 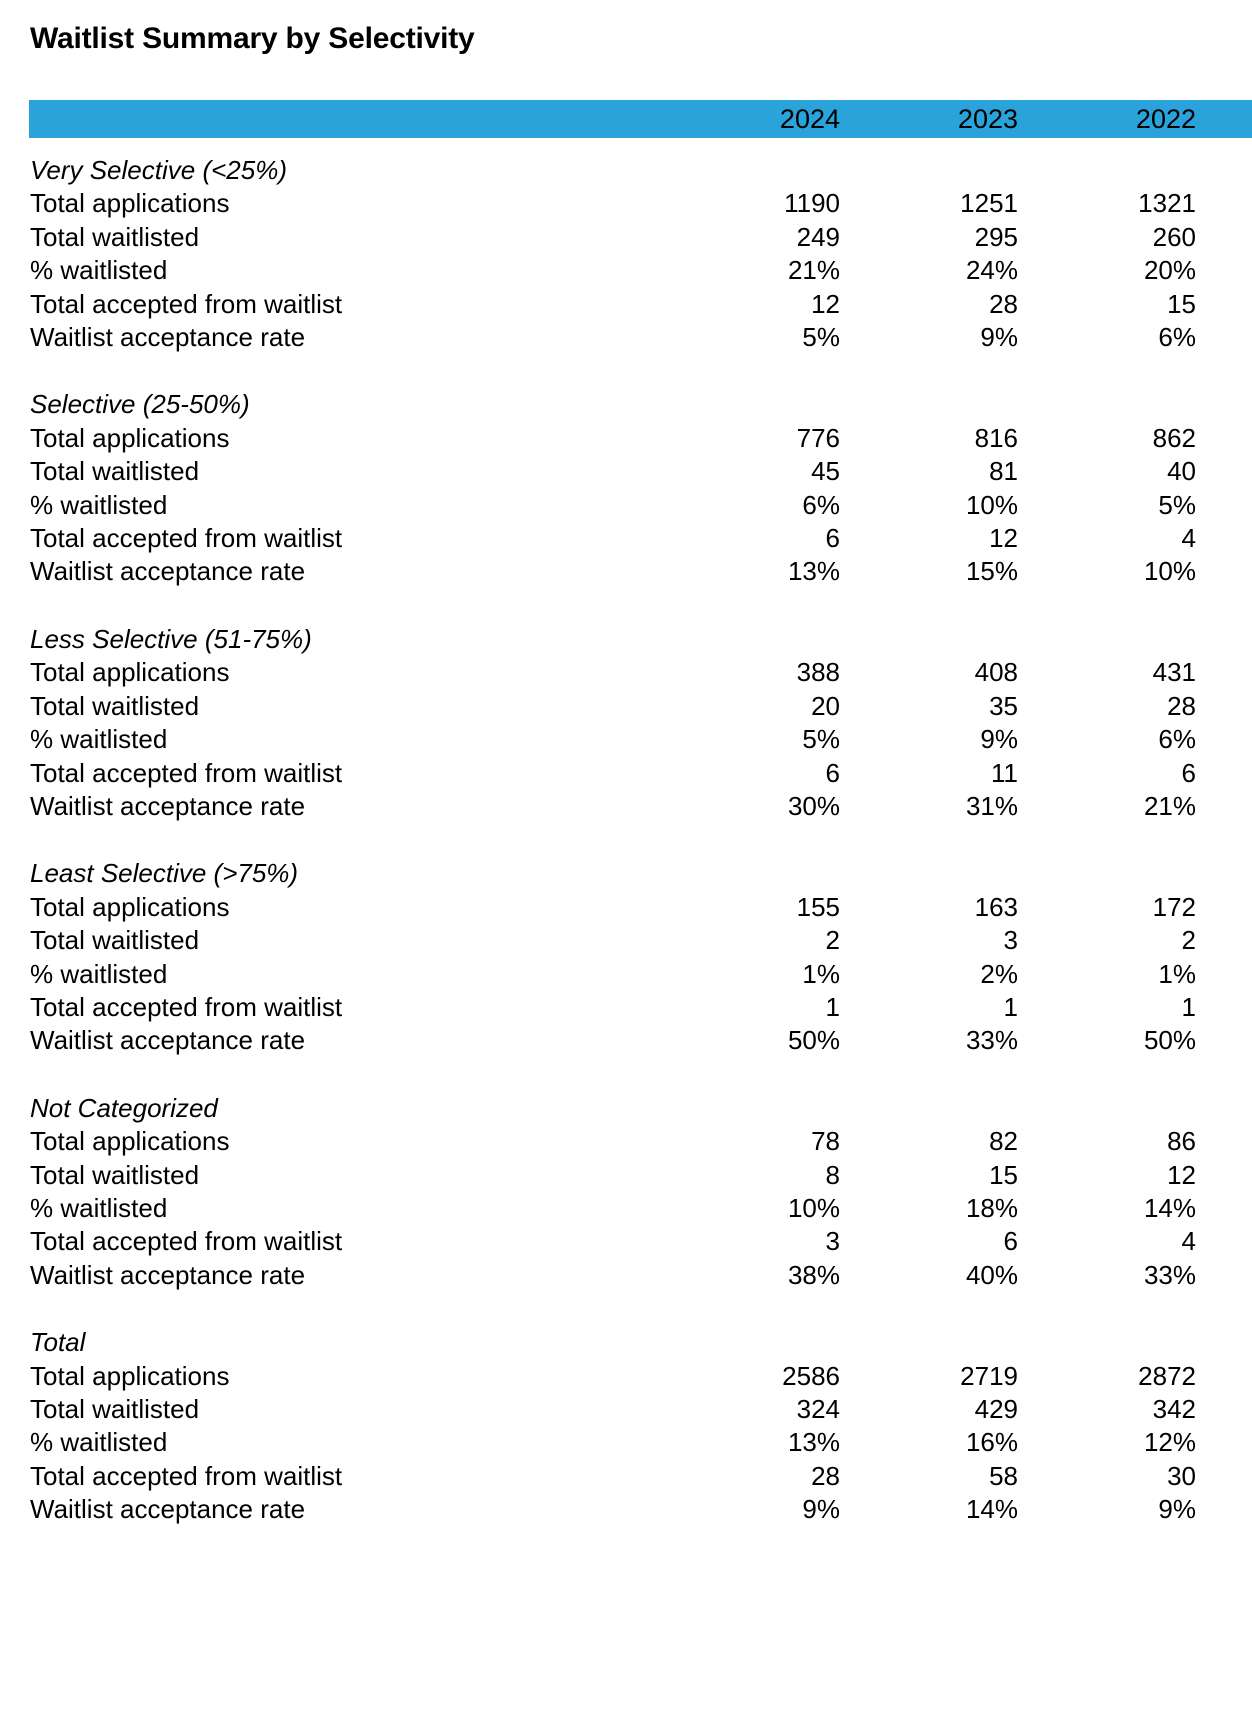 I want to click on group-title-very-selective-25: Very Selective (<25%), so click(x=158, y=170).